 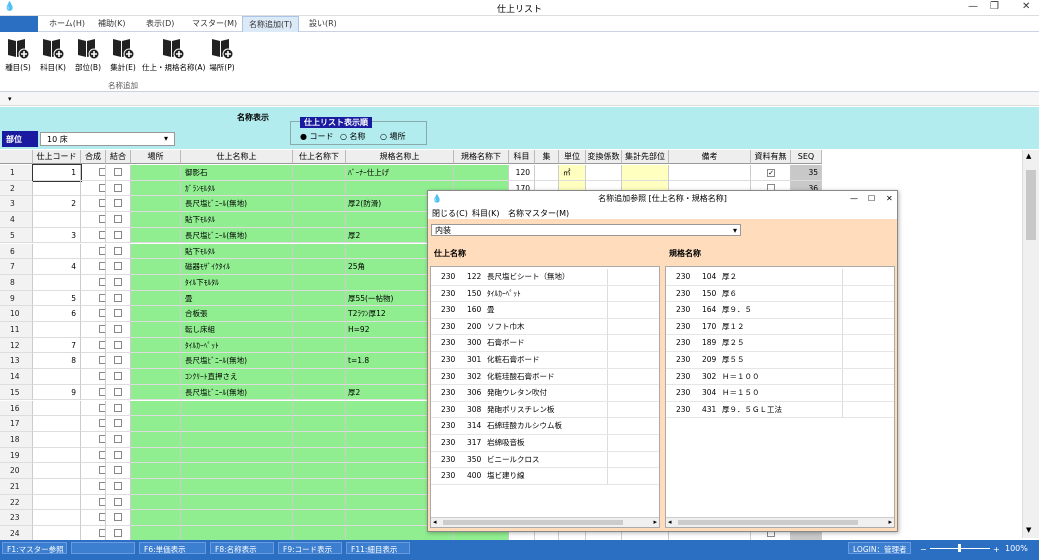 What do you see at coordinates (545, 393) in the screenshot?
I see `list-item: 230 306 発砲ウレタン吹付` at bounding box center [545, 393].